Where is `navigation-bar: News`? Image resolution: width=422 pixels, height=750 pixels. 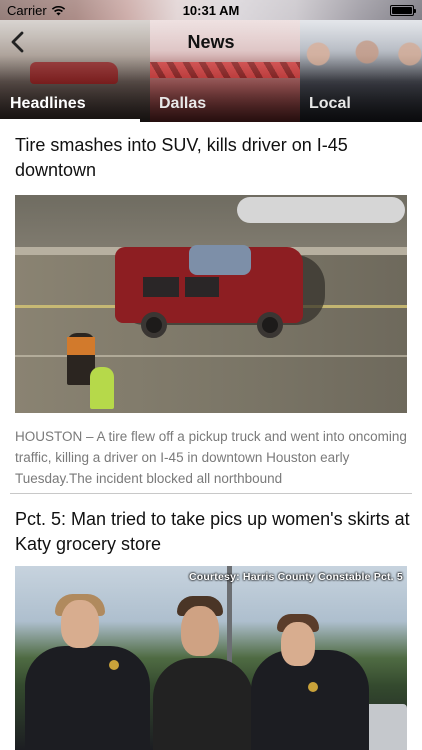
navigation-bar: News is located at coordinates (211, 42).